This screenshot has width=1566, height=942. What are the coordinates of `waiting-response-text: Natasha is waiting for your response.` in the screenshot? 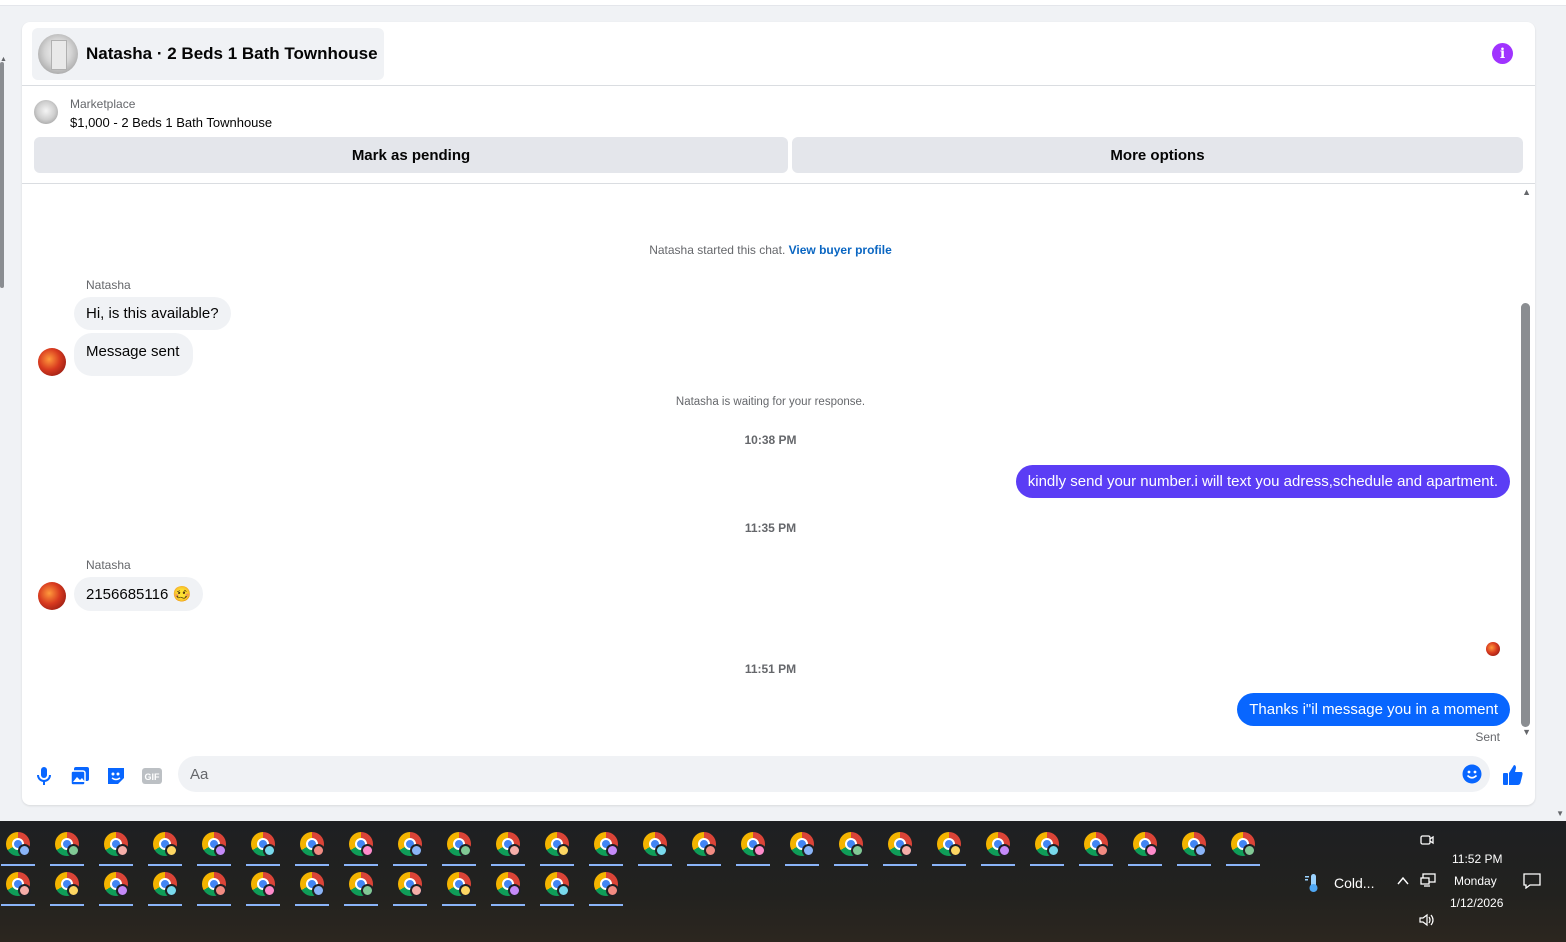 It's located at (770, 402).